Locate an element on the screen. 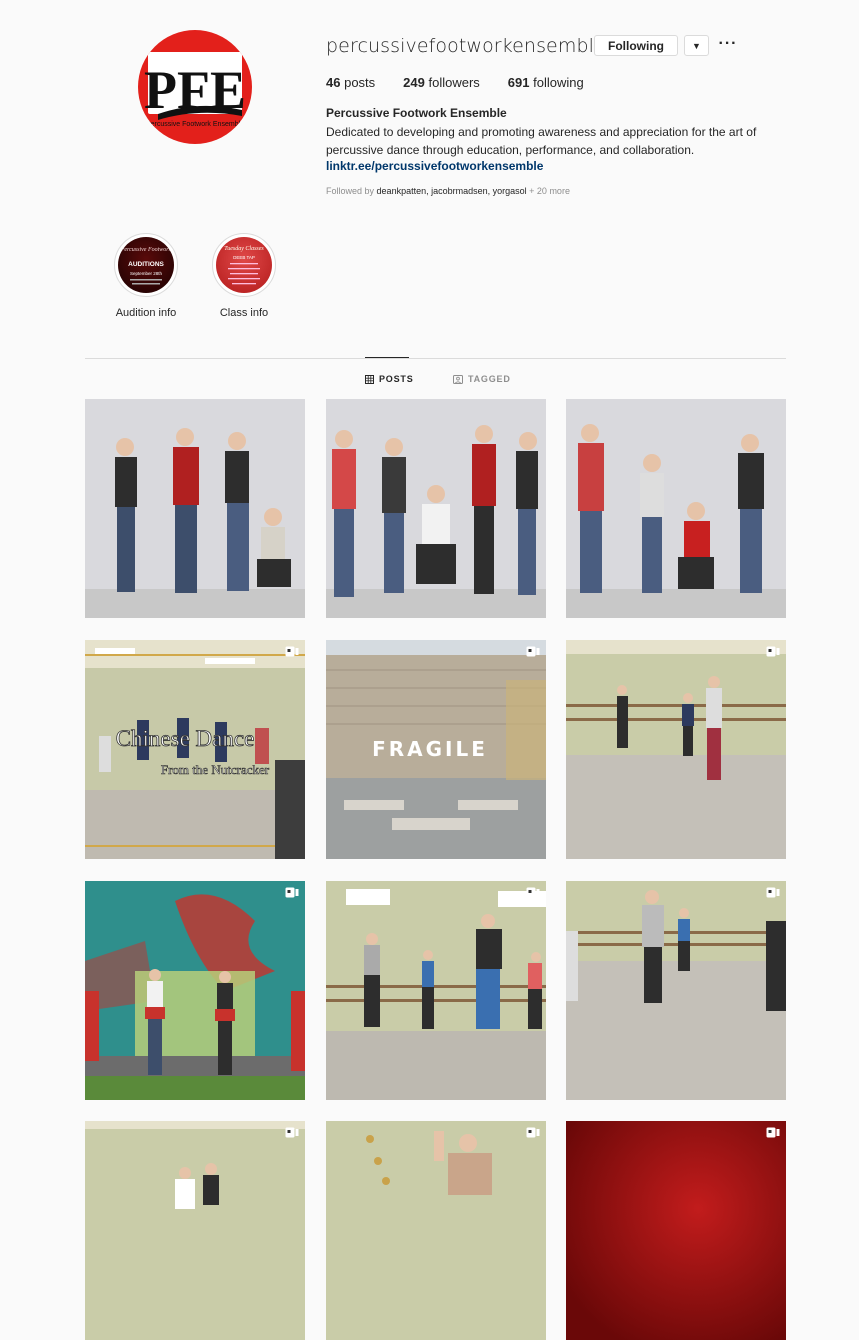 Image resolution: width=859 pixels, height=1340 pixels. highlight-cover: Tuesday Classes DEEB TAP is located at coordinates (244, 265).